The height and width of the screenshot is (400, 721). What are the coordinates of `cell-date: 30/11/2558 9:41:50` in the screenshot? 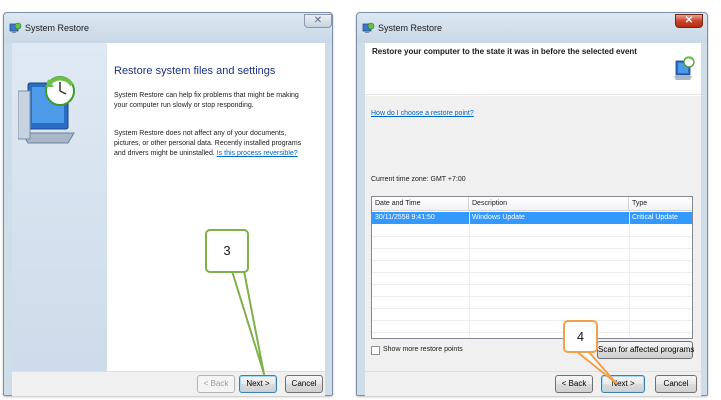 It's located at (405, 217).